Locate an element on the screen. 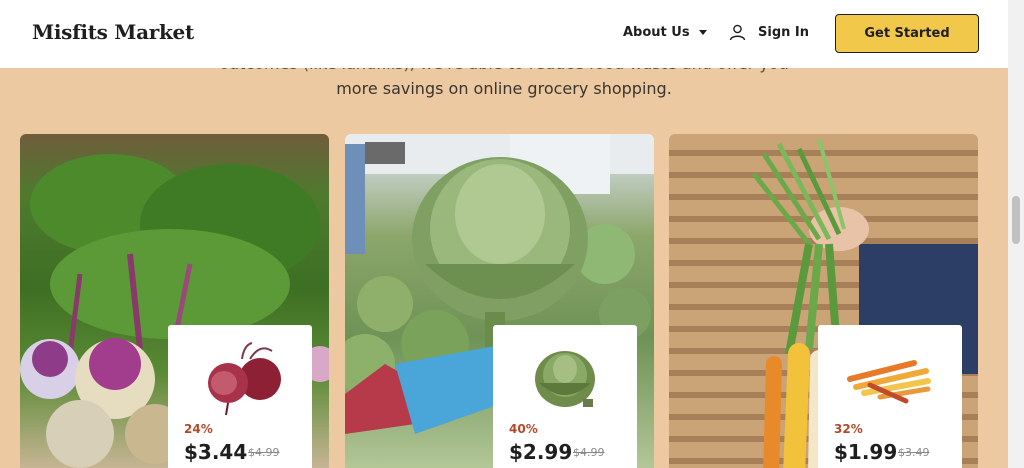 Image resolution: width=1024 pixels, height=468 pixels. scrollbar-thumb is located at coordinates (1016, 220).